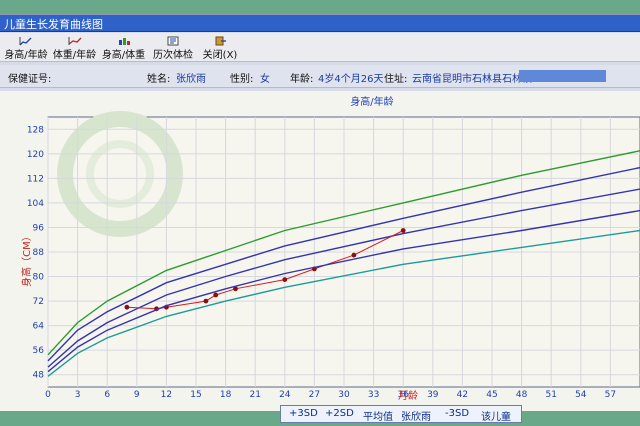 The width and height of the screenshot is (640, 426). I want to click on x-tick-label: 42, so click(462, 395).